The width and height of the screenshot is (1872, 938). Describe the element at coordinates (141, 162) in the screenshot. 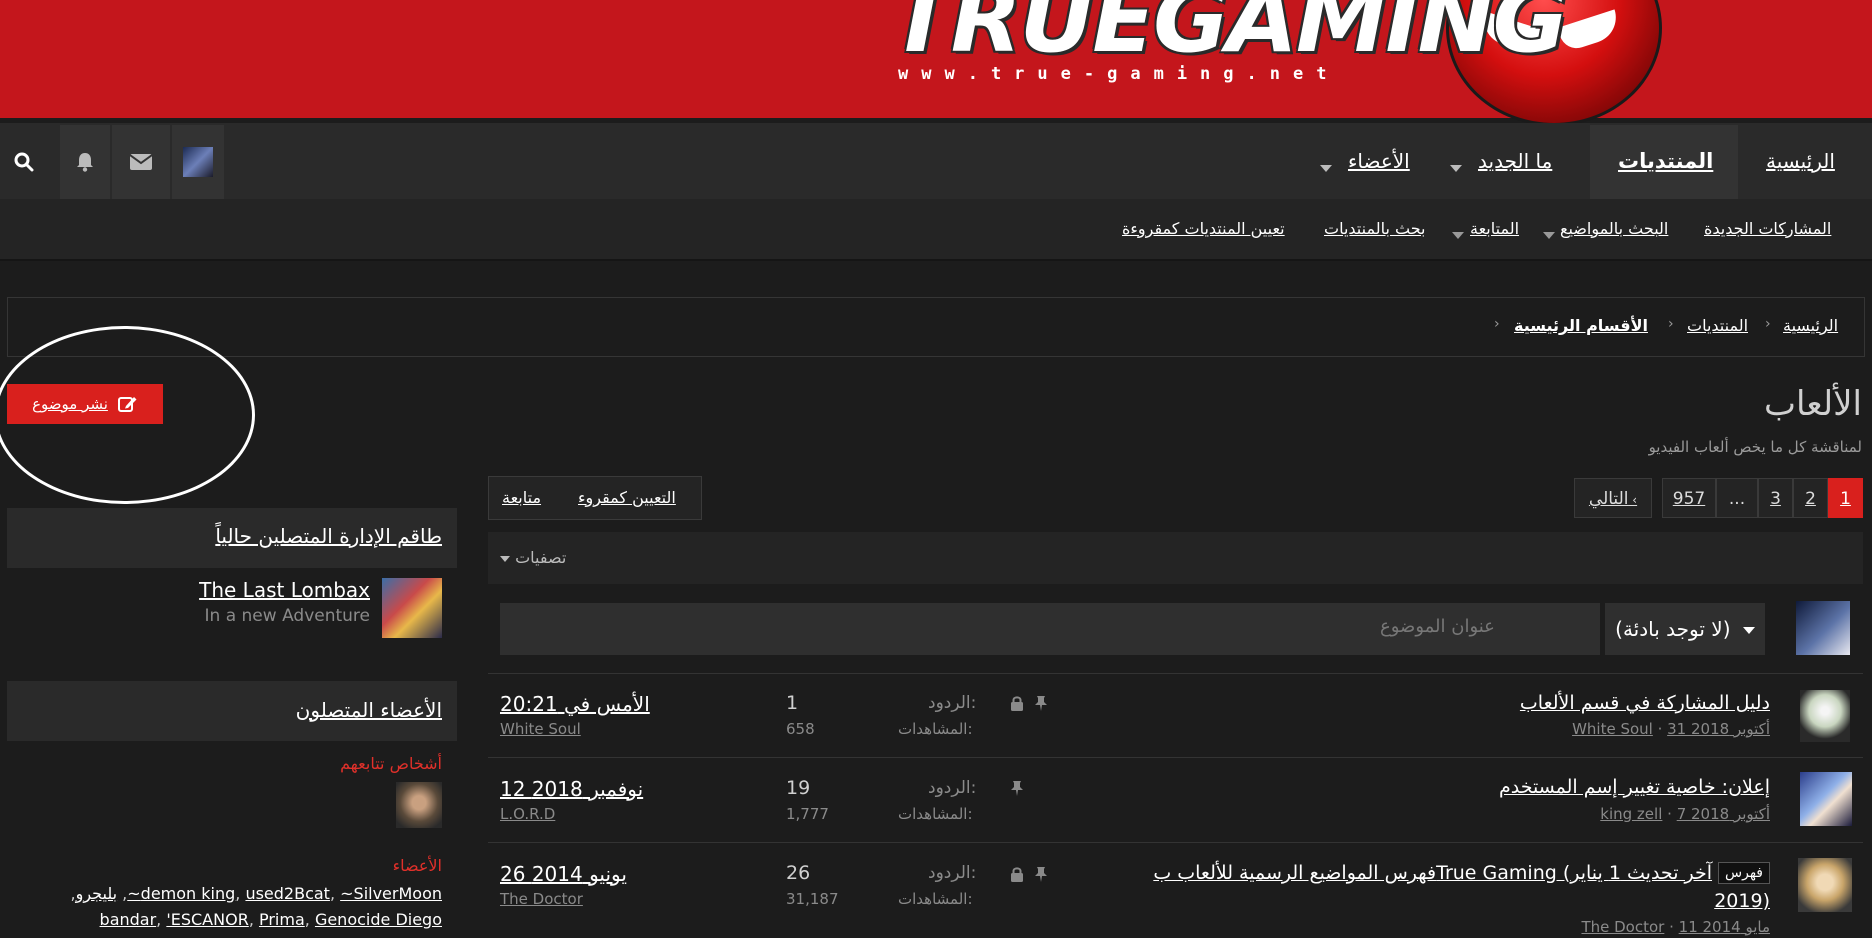

I see `inbox-button` at that location.